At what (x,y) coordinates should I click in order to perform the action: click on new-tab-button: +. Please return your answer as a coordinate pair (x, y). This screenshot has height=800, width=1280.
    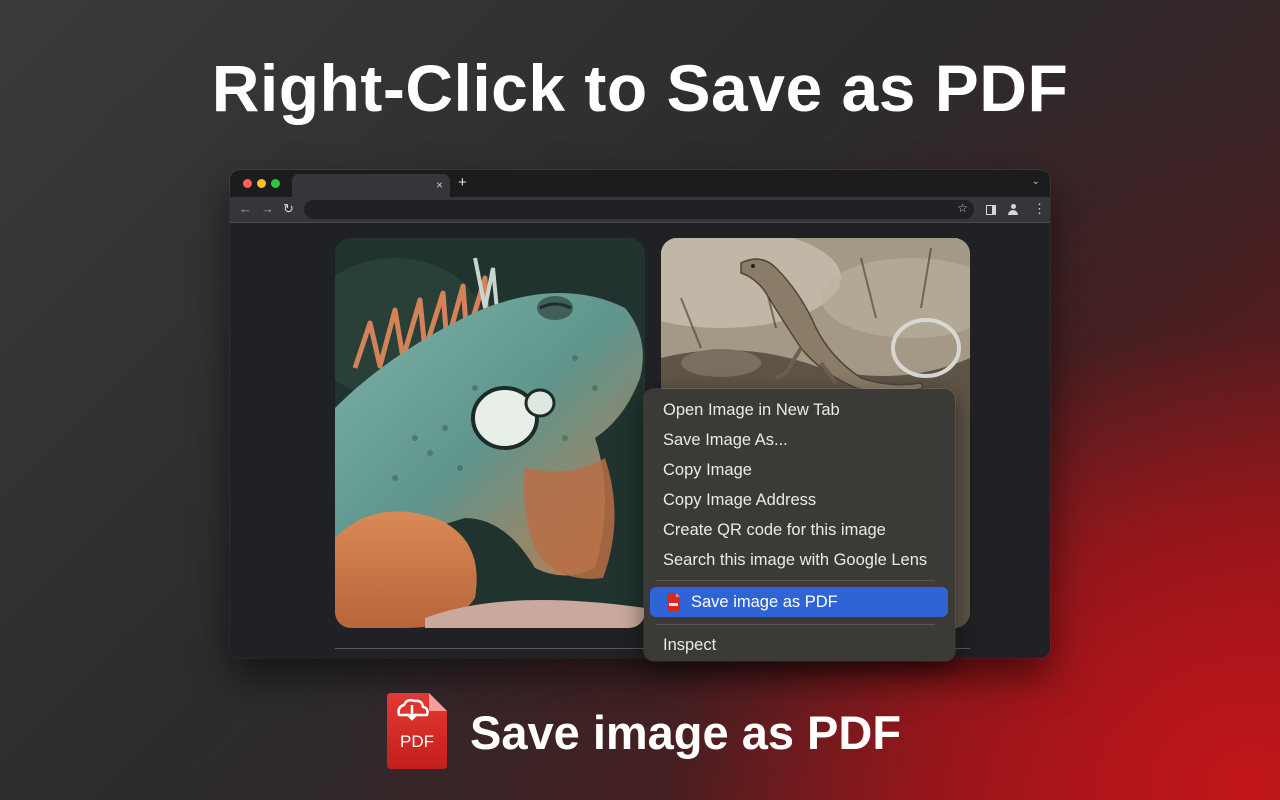
    Looking at the image, I should click on (462, 183).